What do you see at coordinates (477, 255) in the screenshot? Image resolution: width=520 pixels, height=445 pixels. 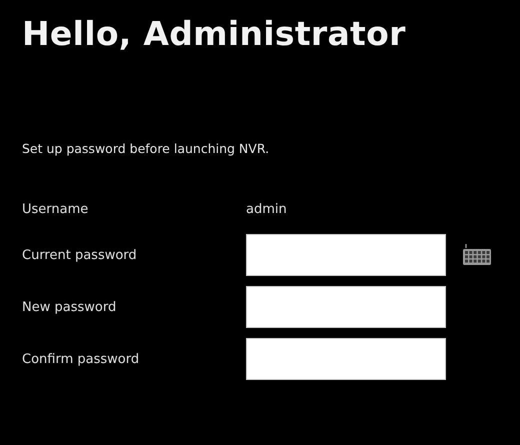 I see `keyboard-icon` at bounding box center [477, 255].